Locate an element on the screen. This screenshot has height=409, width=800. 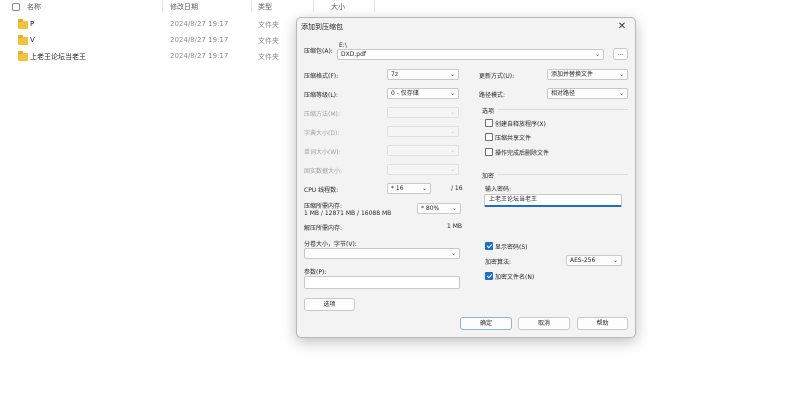
level-select: 0 - 仅存储 ⌄ is located at coordinates (423, 93).